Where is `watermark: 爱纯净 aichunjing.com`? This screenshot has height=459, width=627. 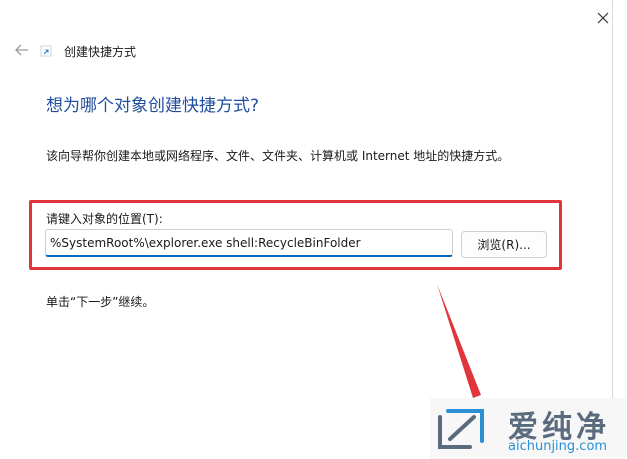
watermark: 爱纯净 aichunjing.com is located at coordinates (528, 428).